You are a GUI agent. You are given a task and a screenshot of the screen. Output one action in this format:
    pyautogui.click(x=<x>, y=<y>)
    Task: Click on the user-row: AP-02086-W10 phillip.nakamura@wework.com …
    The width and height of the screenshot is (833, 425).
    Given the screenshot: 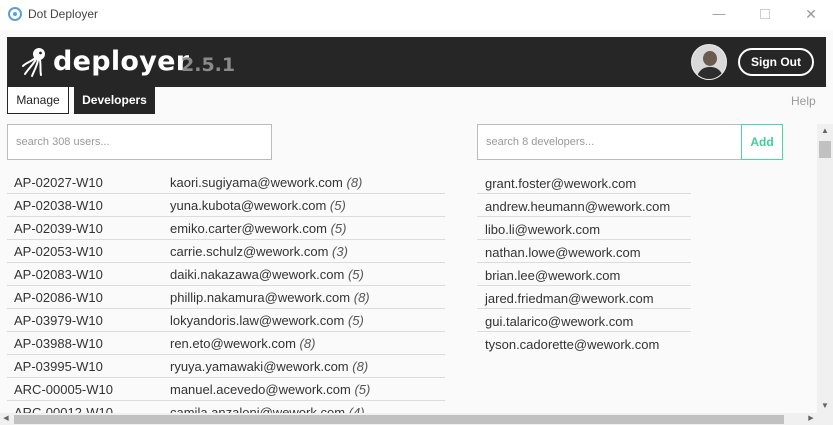 What is the action you would take?
    pyautogui.click(x=226, y=297)
    